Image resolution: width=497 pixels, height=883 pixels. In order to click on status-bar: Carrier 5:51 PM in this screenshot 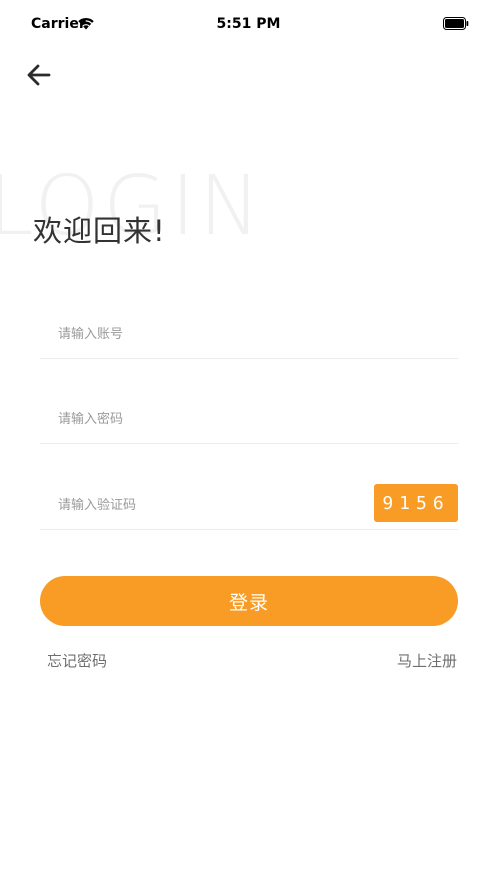, I will do `click(248, 24)`.